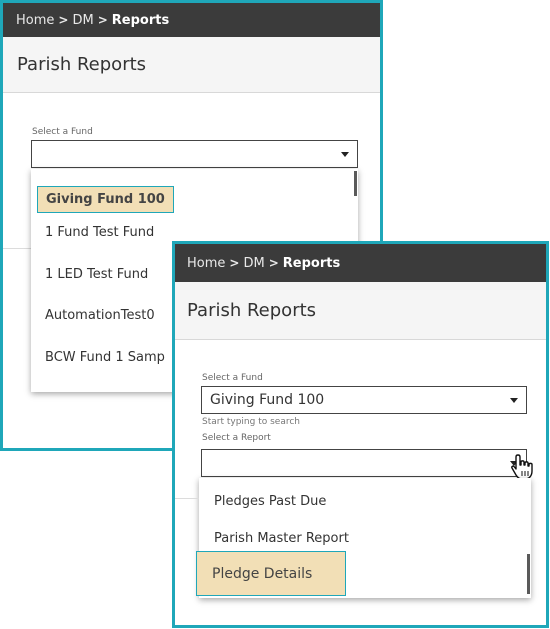  Describe the element at coordinates (105, 357) in the screenshot. I see `fund-option: BCW Fund 1 Samp` at that location.